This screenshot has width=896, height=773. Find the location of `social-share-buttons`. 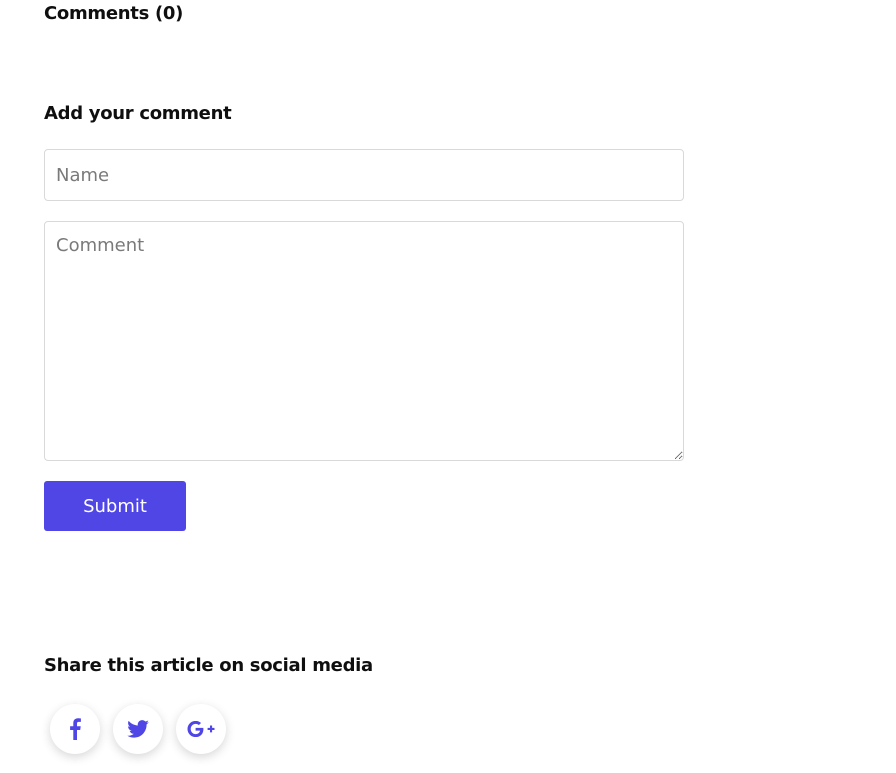

social-share-buttons is located at coordinates (138, 729).